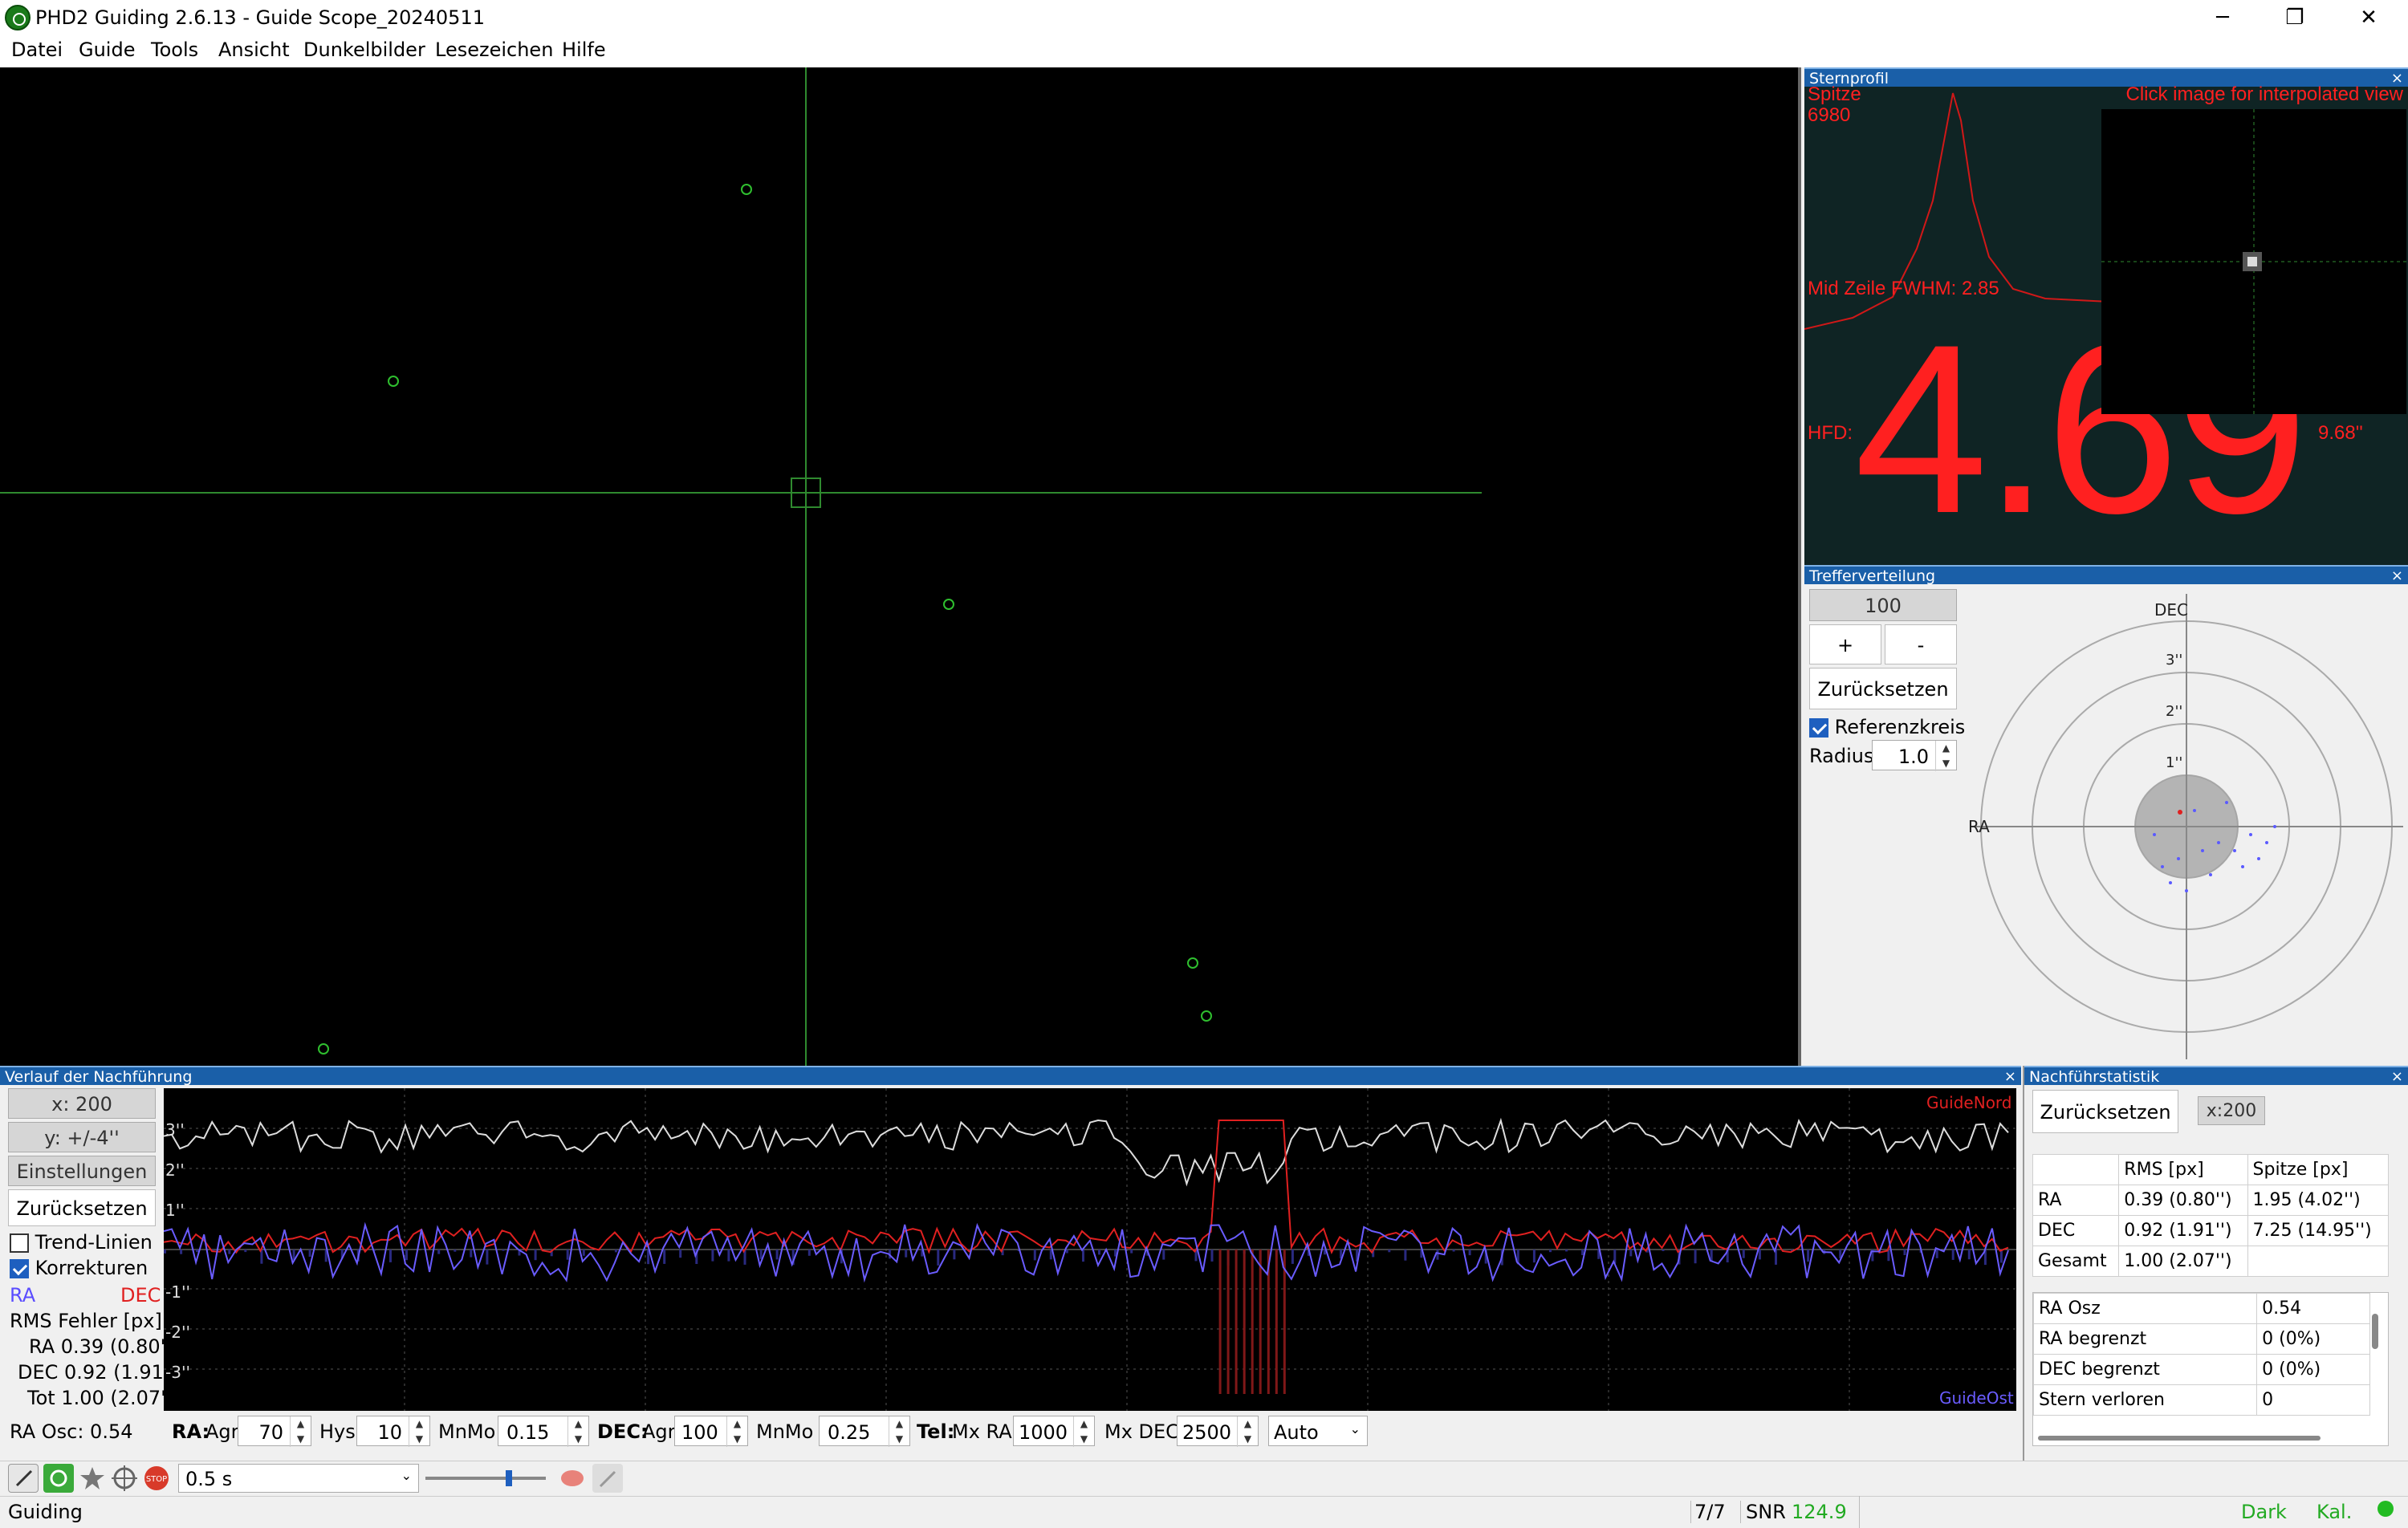 Image resolution: width=2408 pixels, height=1528 pixels. What do you see at coordinates (2179, 1439) in the screenshot?
I see `horizontal-scrollbar` at bounding box center [2179, 1439].